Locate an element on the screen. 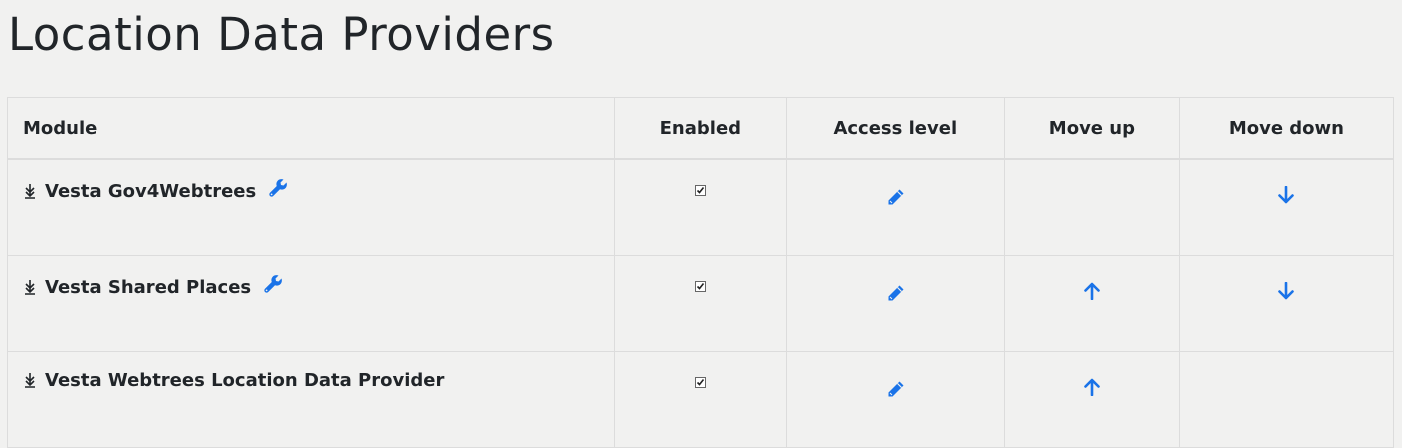  header-module: Module is located at coordinates (311, 128).